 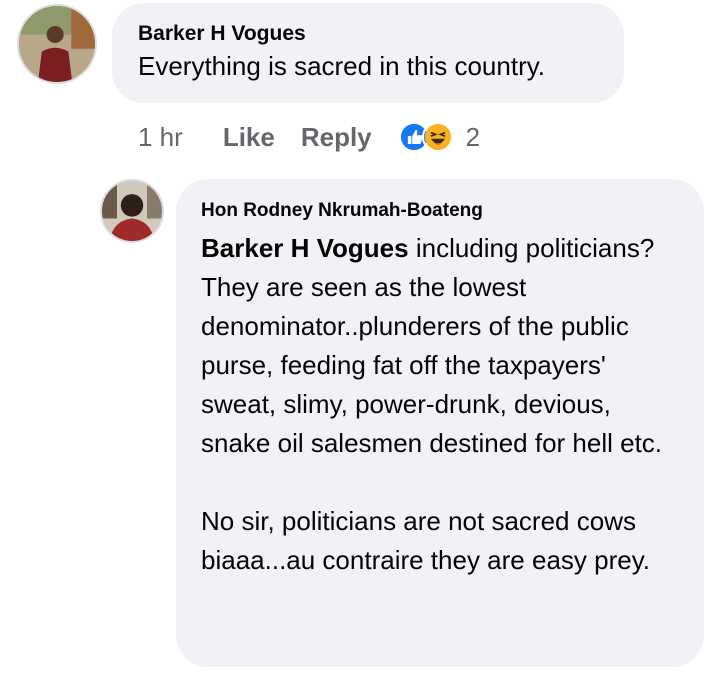 I want to click on comment-author: Barker H Vogues, so click(x=381, y=33).